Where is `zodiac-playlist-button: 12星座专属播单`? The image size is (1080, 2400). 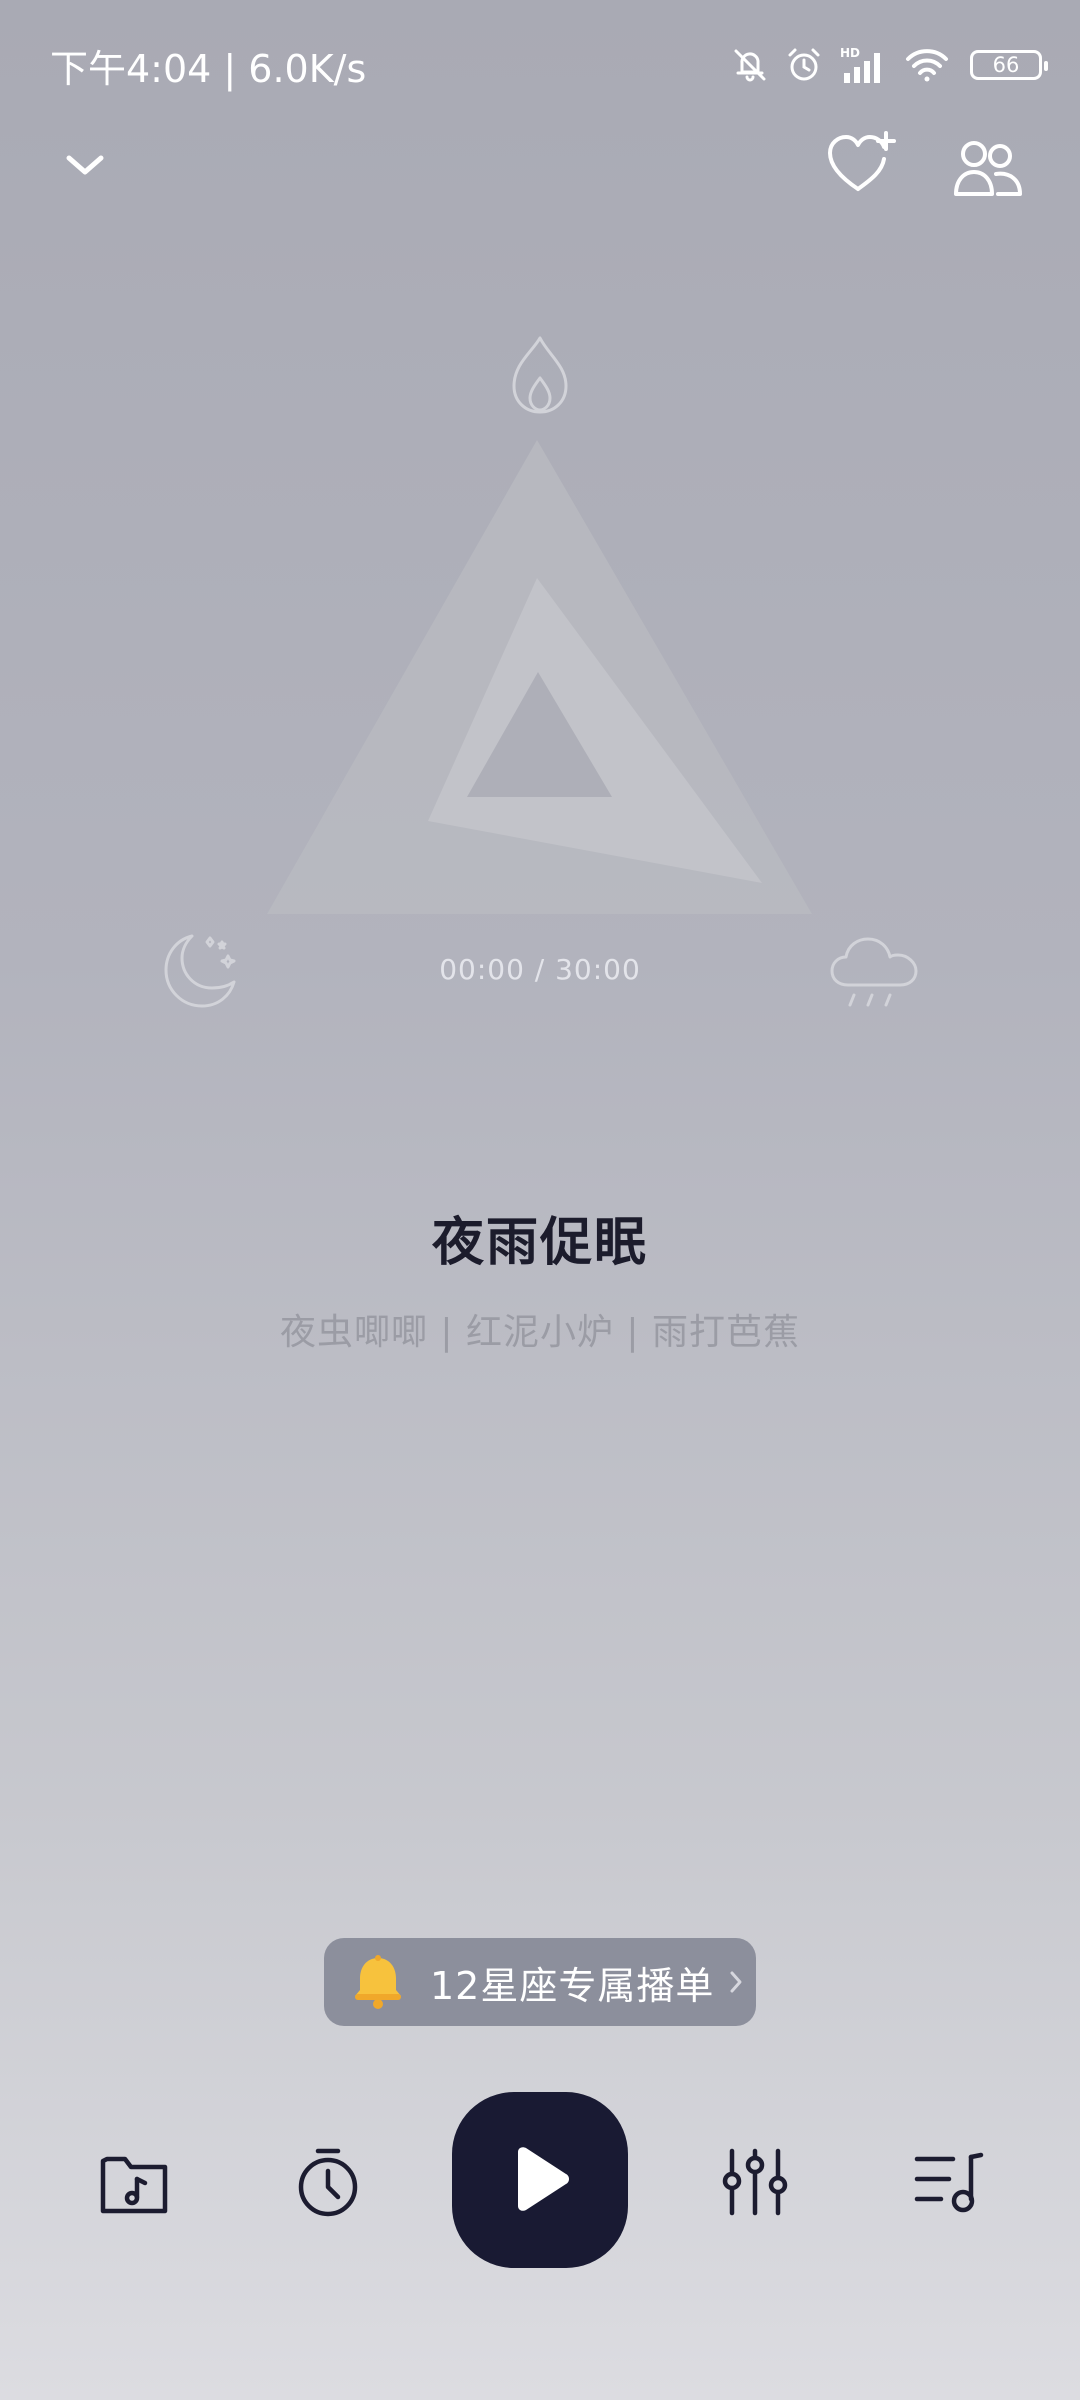 zodiac-playlist-button: 12星座专属播单 is located at coordinates (540, 1982).